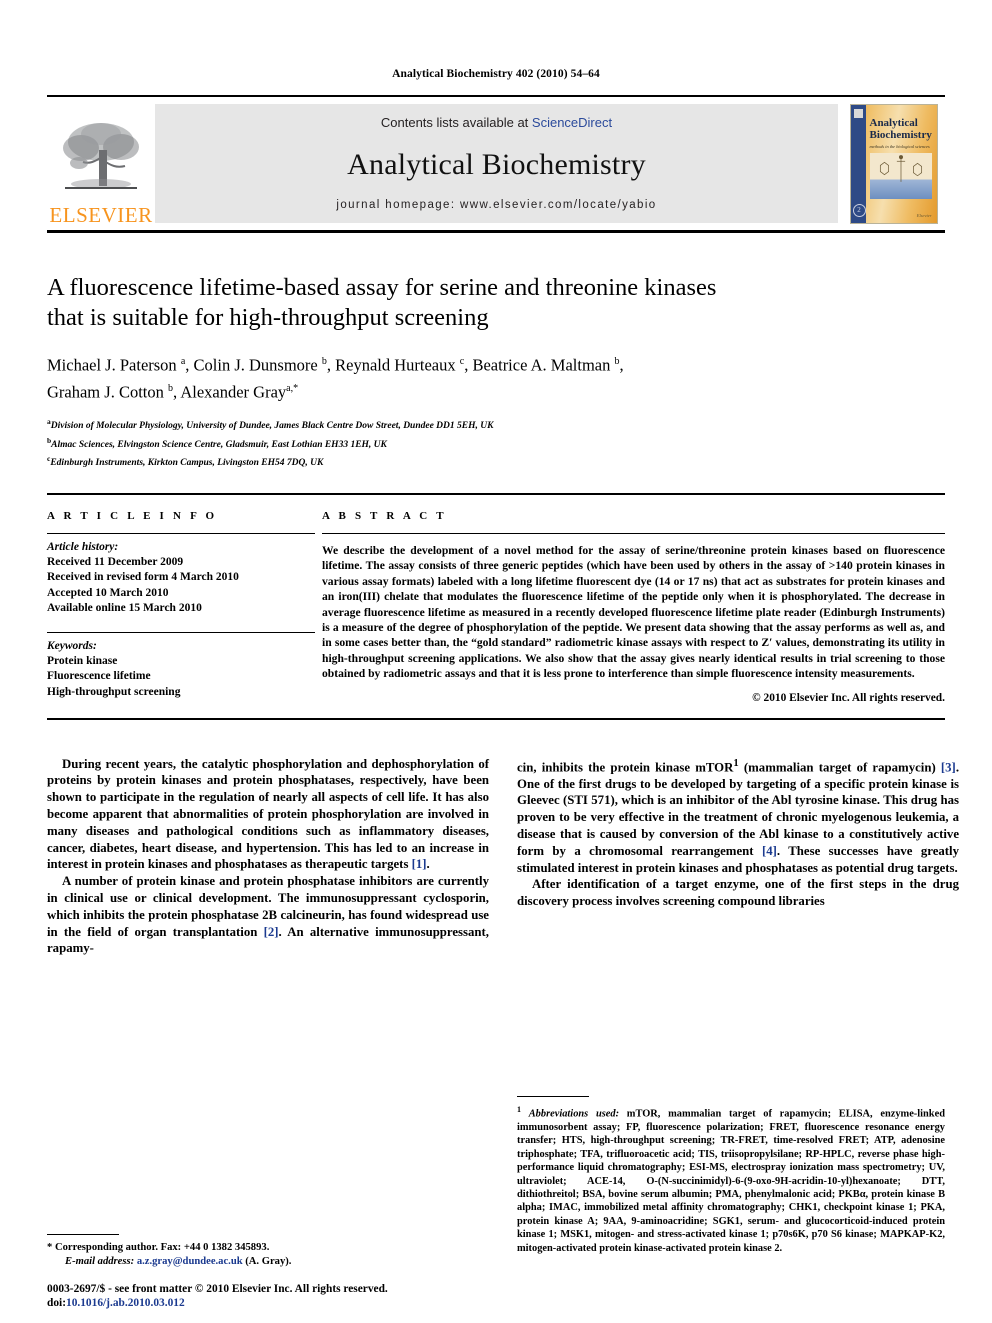 The image size is (992, 1323). Describe the element at coordinates (858, 113) in the screenshot. I see `cover-publisher-badge-icon` at that location.